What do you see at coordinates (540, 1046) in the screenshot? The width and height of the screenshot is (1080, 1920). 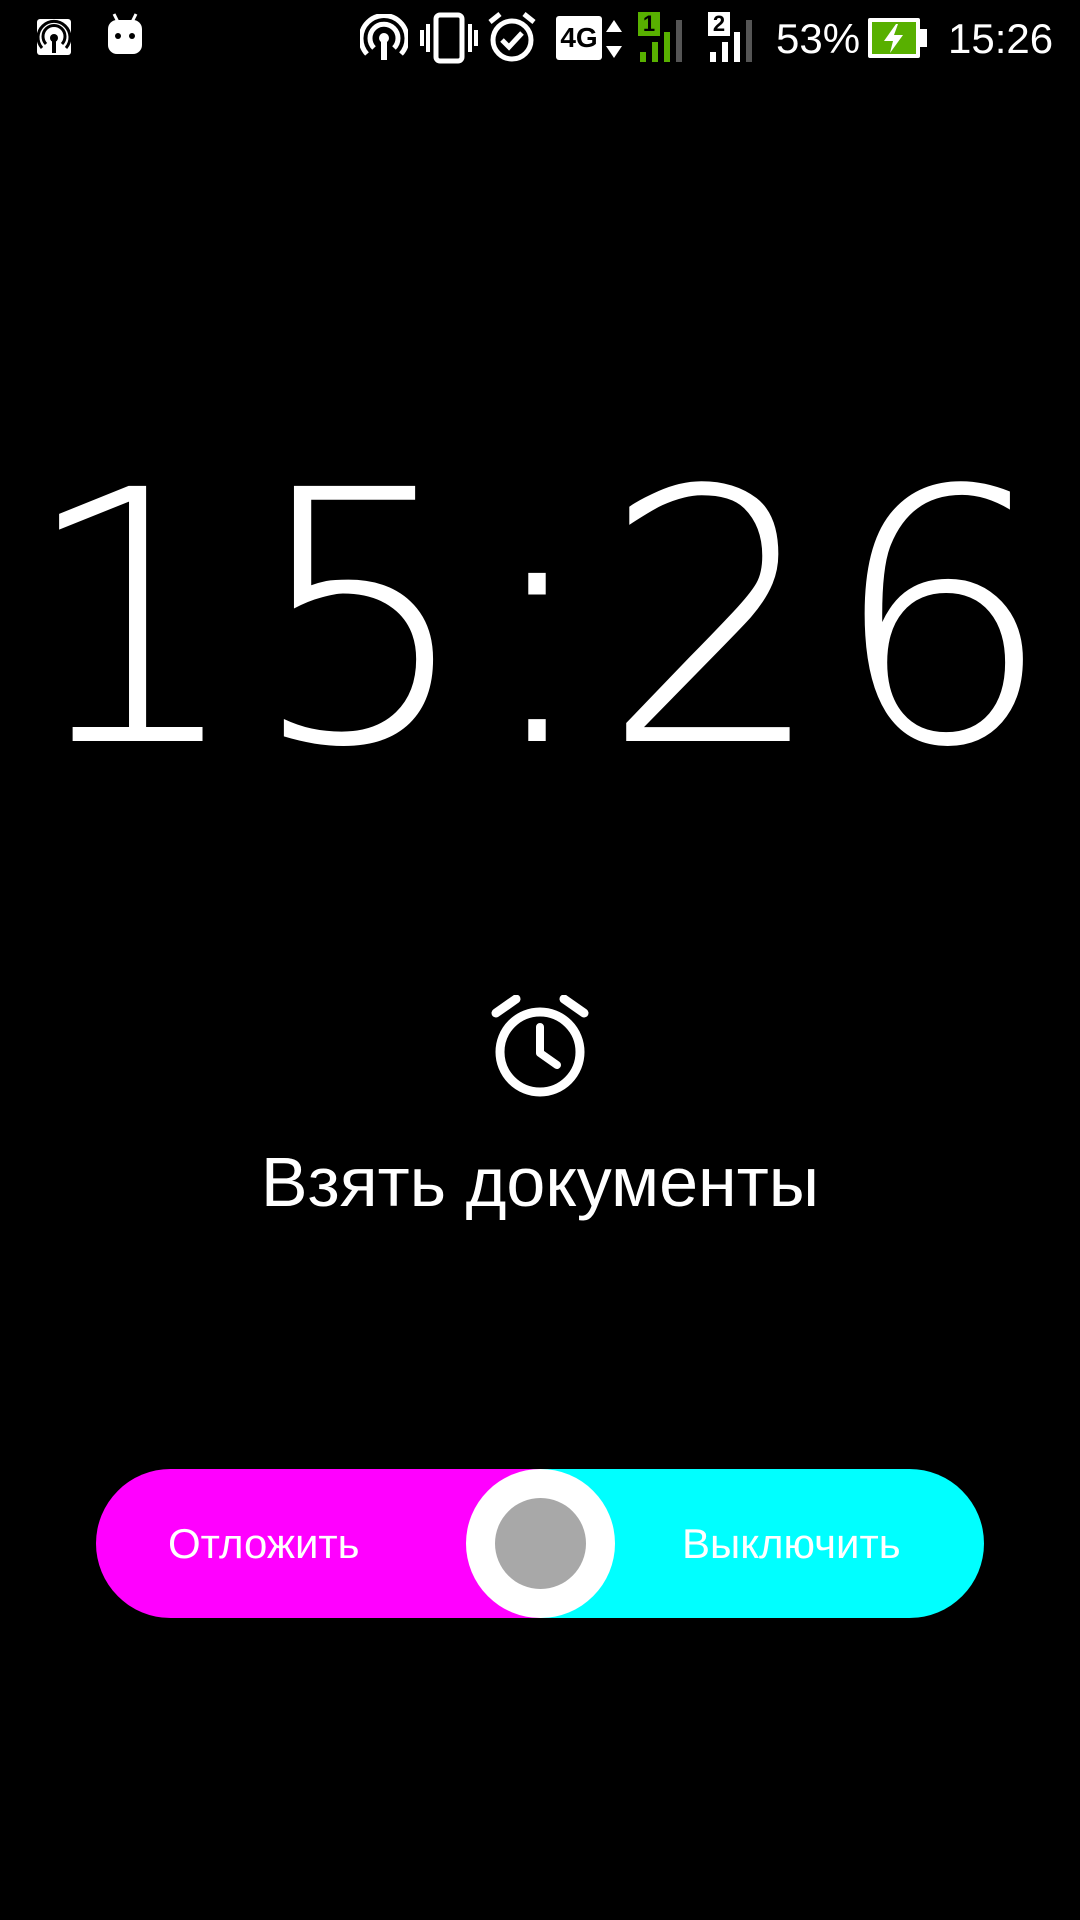 I see `alarm-clock-icon` at bounding box center [540, 1046].